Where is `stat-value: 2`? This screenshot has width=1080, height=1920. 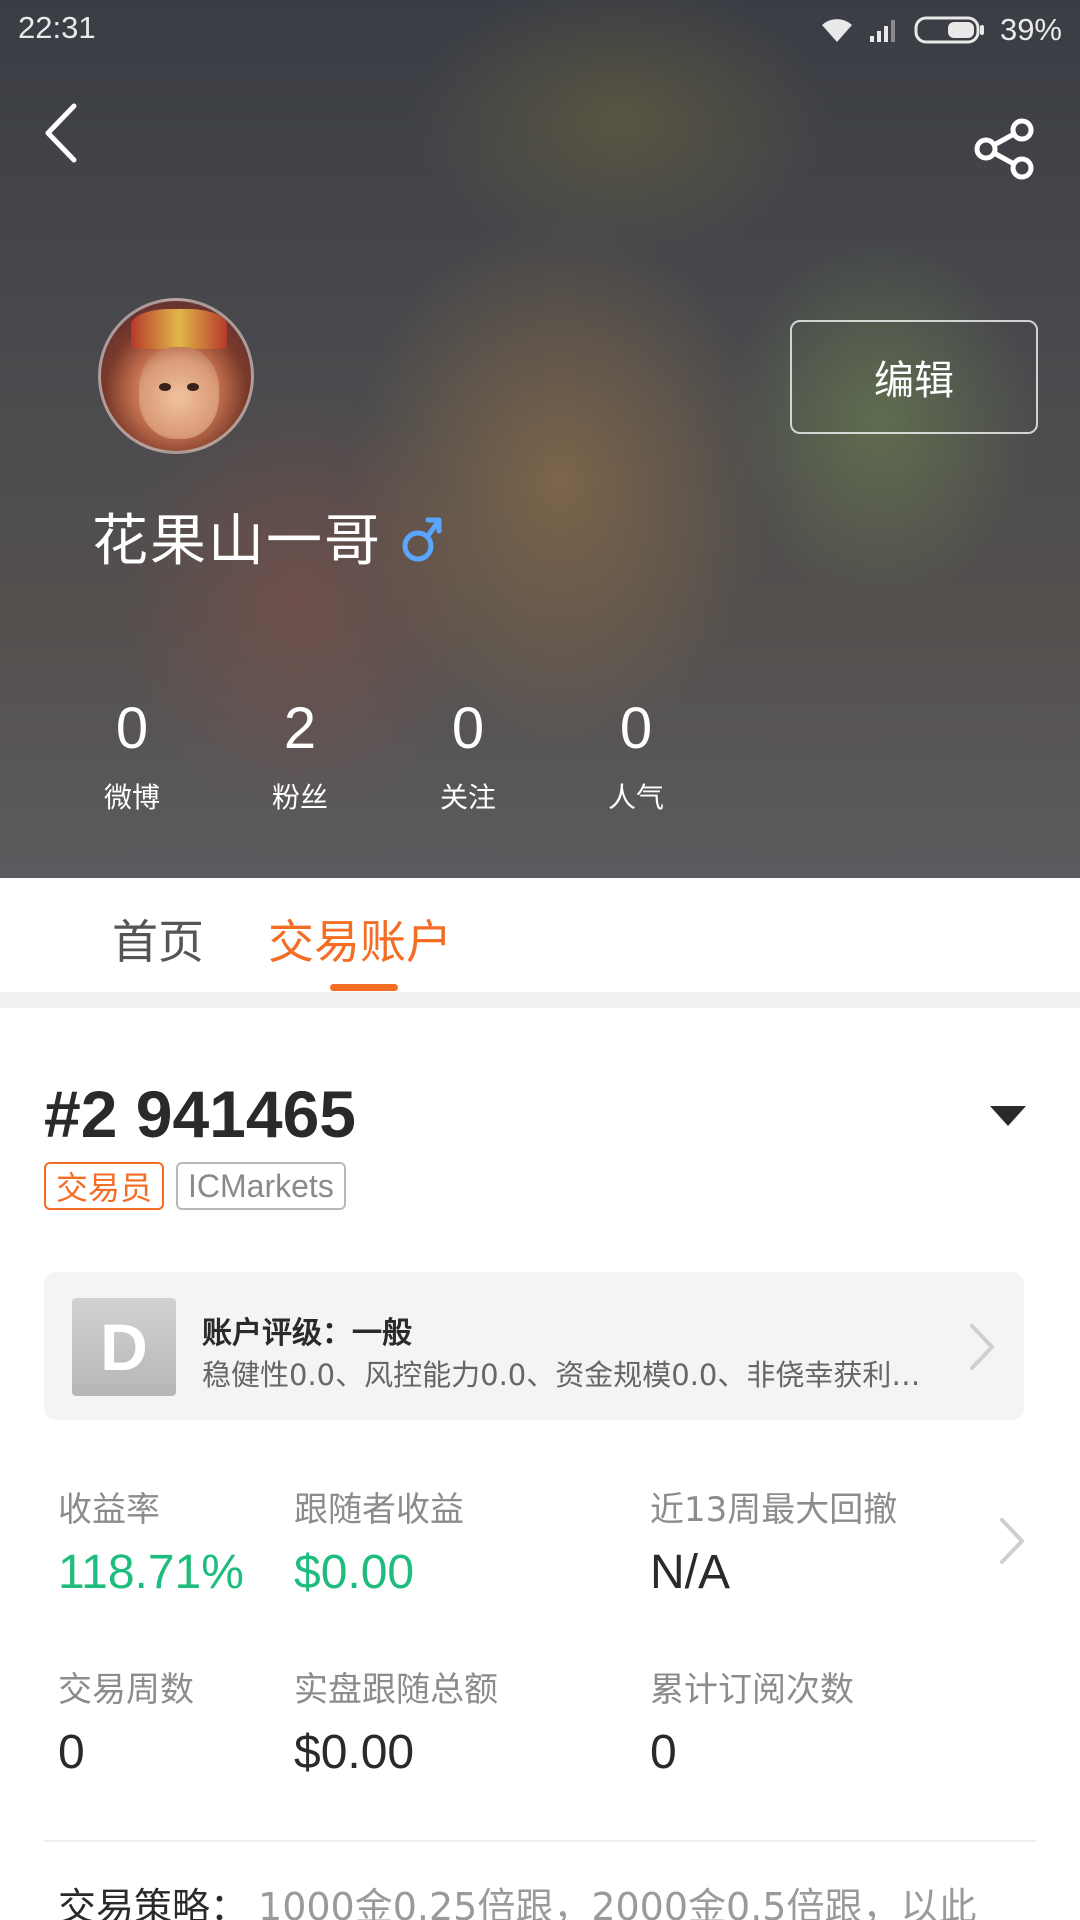 stat-value: 2 is located at coordinates (300, 728).